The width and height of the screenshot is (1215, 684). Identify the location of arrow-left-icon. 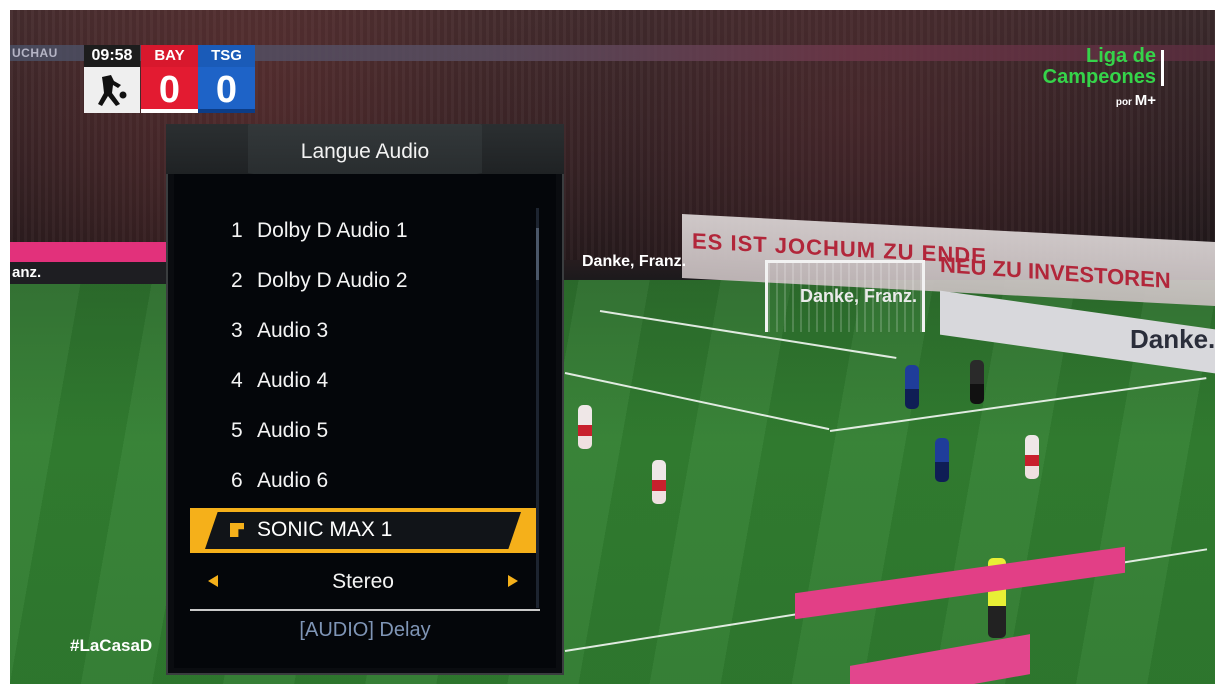
(213, 581).